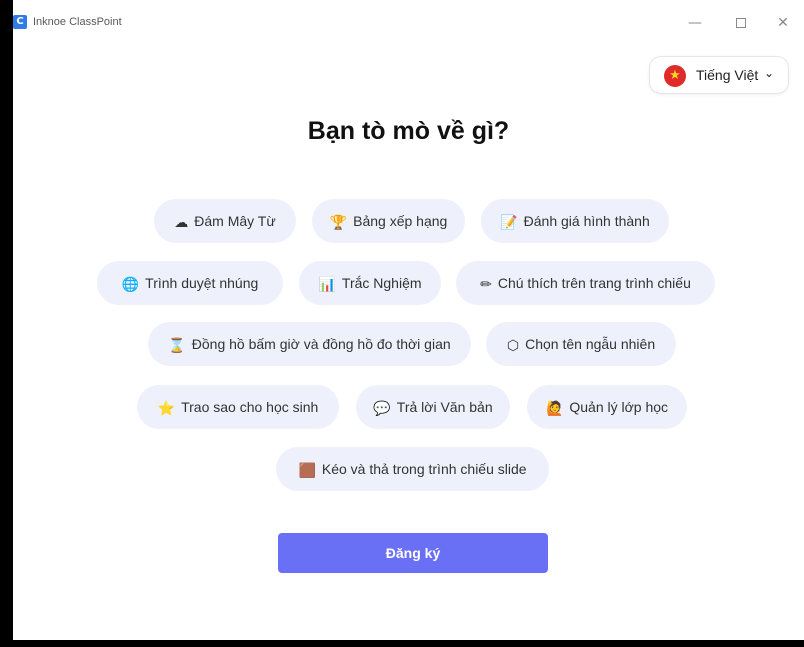 Image resolution: width=804 pixels, height=647 pixels. Describe the element at coordinates (177, 346) in the screenshot. I see `hourglass-icon: ⌛` at that location.